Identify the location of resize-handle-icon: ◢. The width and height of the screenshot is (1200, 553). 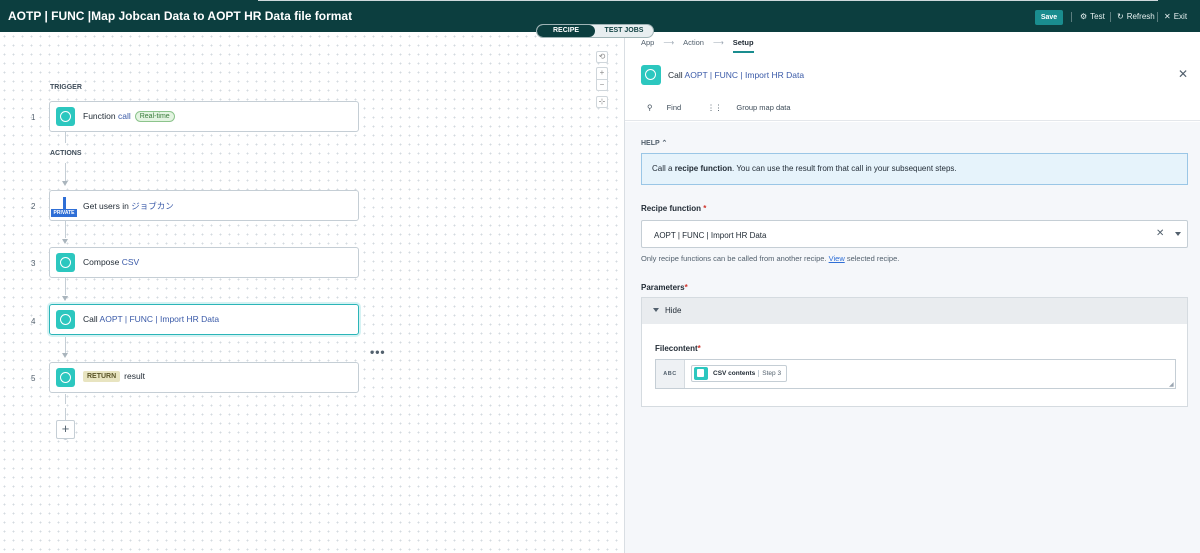
(1171, 384).